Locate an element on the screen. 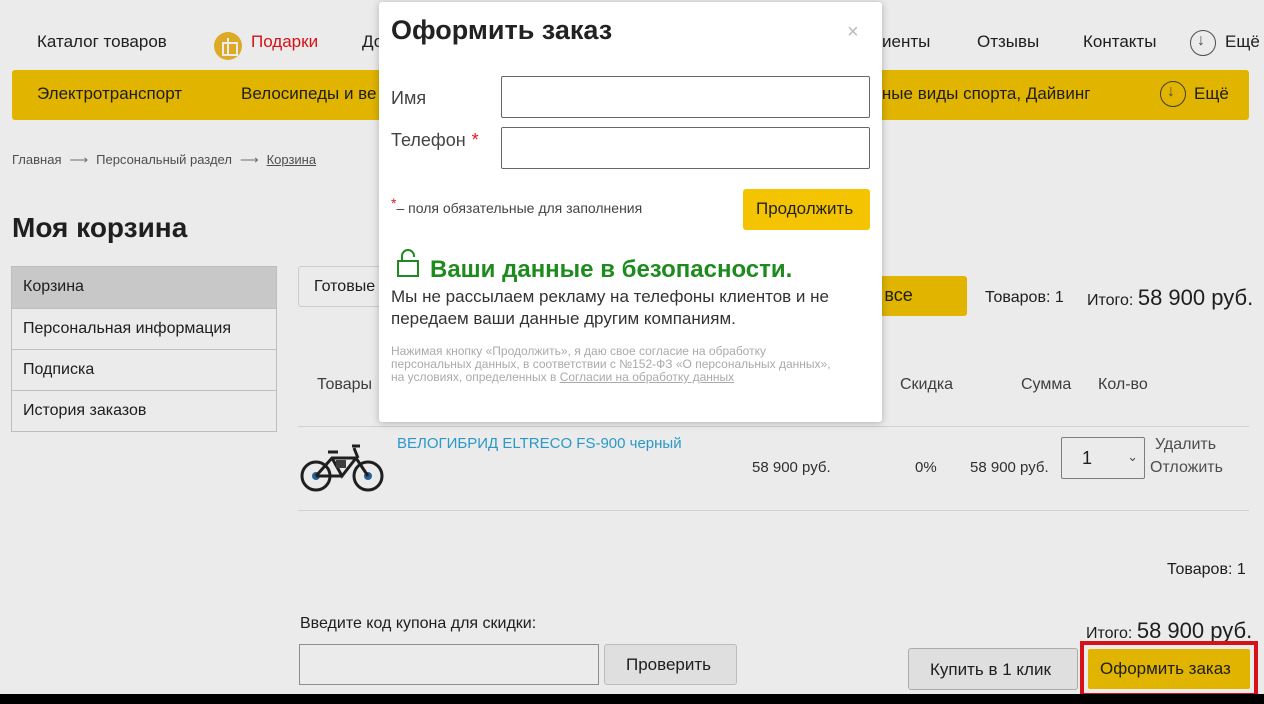  phone-field is located at coordinates (685, 148).